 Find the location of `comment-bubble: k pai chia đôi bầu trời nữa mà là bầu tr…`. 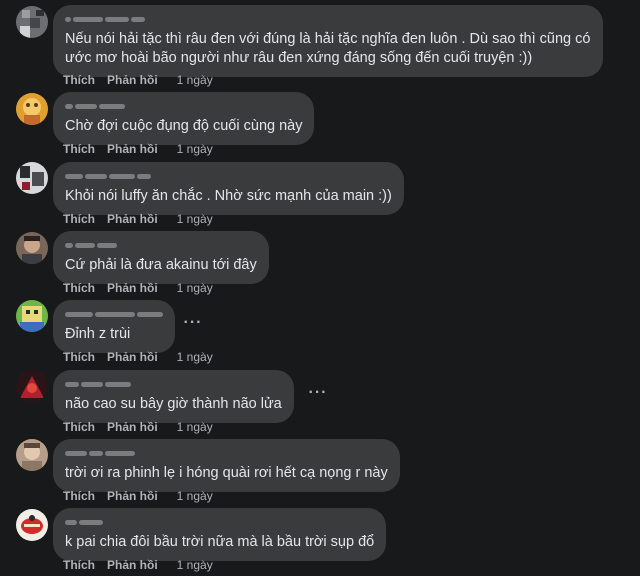

comment-bubble: k pai chia đôi bầu trời nữa mà là bầu tr… is located at coordinates (220, 534).